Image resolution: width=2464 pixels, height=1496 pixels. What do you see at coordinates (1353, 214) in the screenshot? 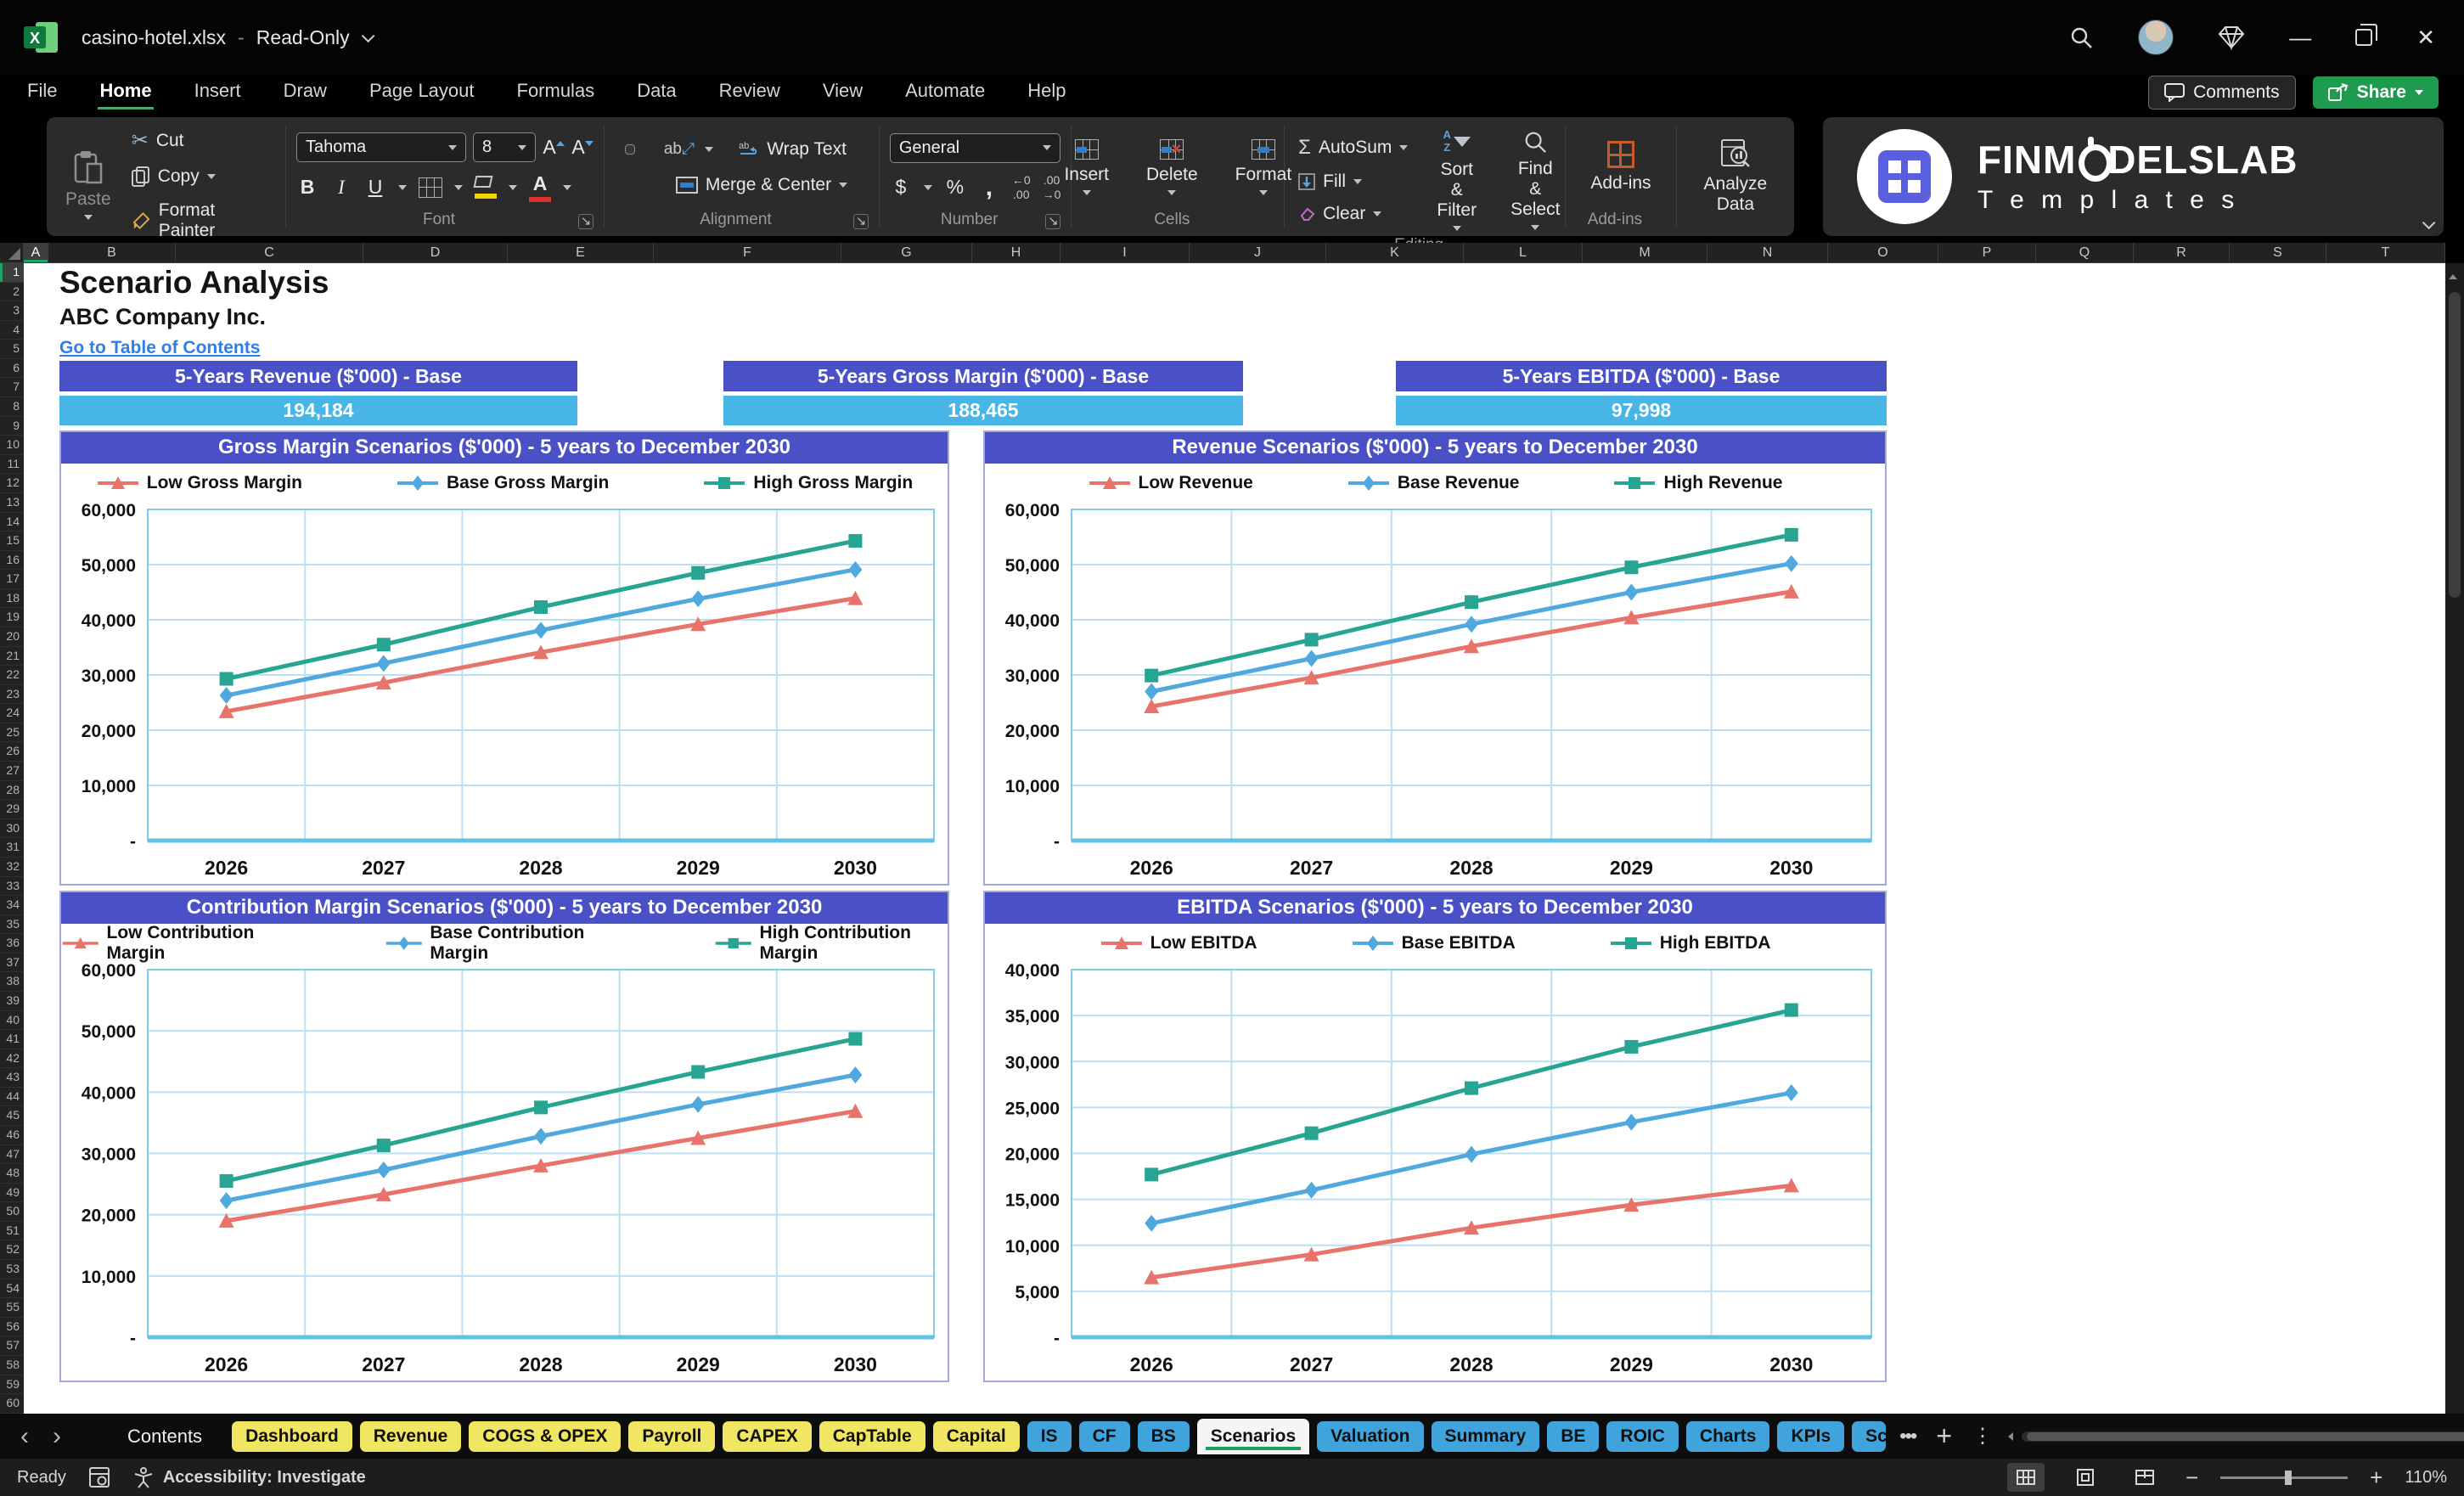
I see `clear-button: Clear` at bounding box center [1353, 214].